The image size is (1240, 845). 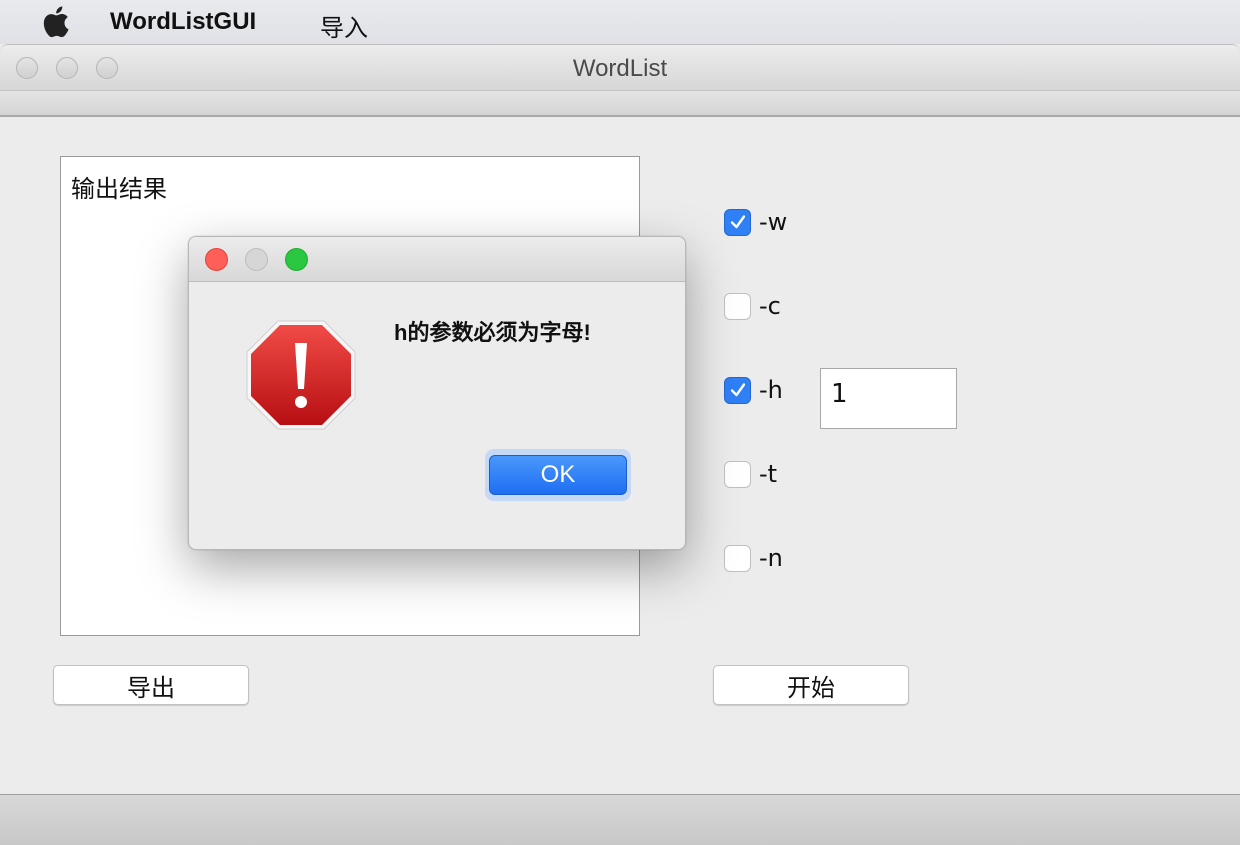 I want to click on option-t: -t, so click(x=750, y=474).